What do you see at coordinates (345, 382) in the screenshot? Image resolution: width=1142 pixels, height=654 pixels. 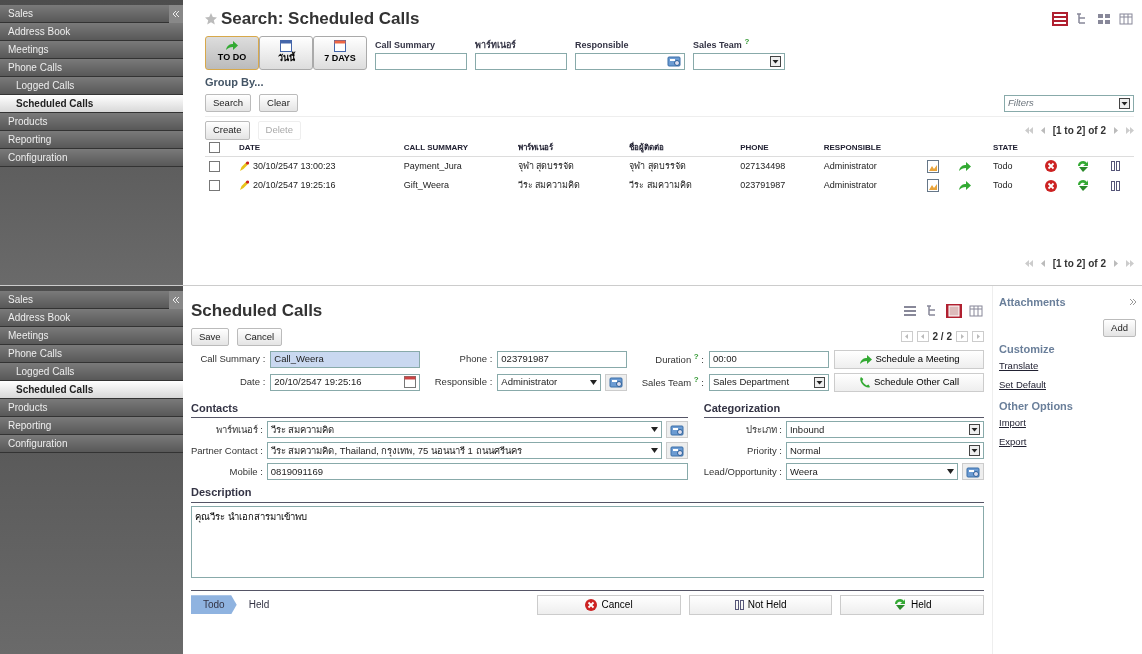 I see `input-field: 20/10/2547 19:25:16` at bounding box center [345, 382].